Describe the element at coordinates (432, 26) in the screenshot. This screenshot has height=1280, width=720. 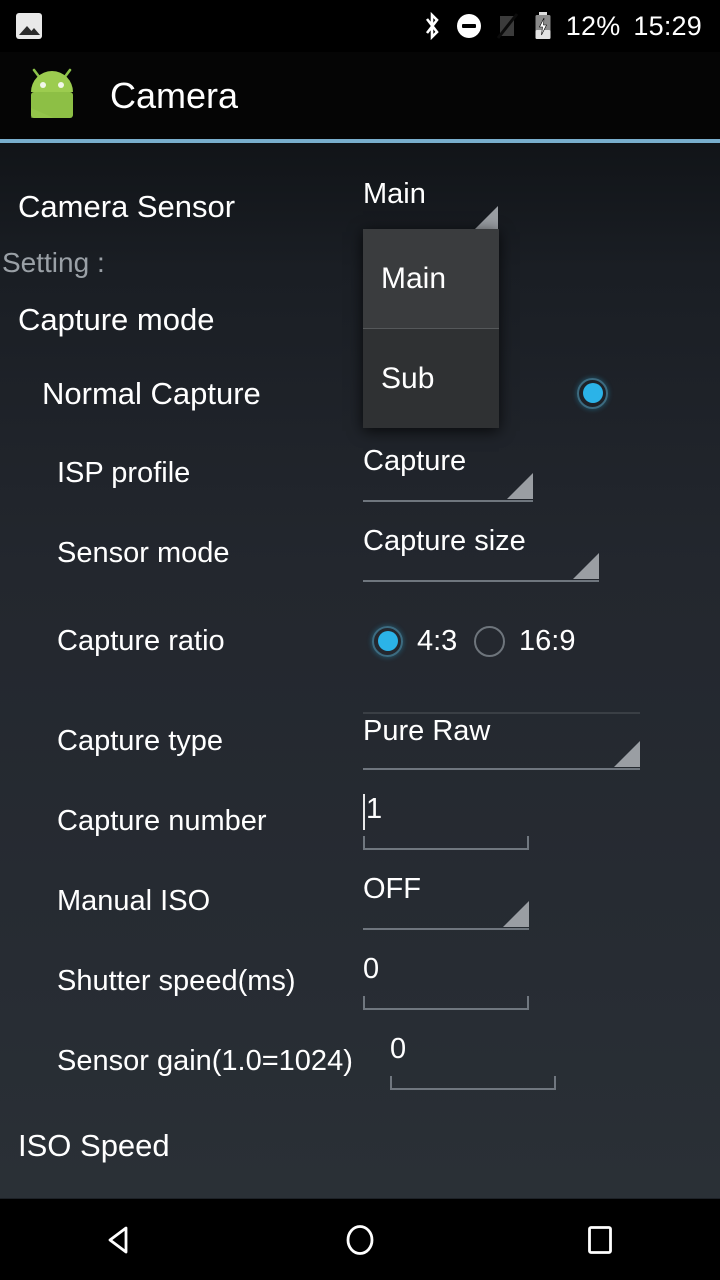
I see `bluetooth-icon` at that location.